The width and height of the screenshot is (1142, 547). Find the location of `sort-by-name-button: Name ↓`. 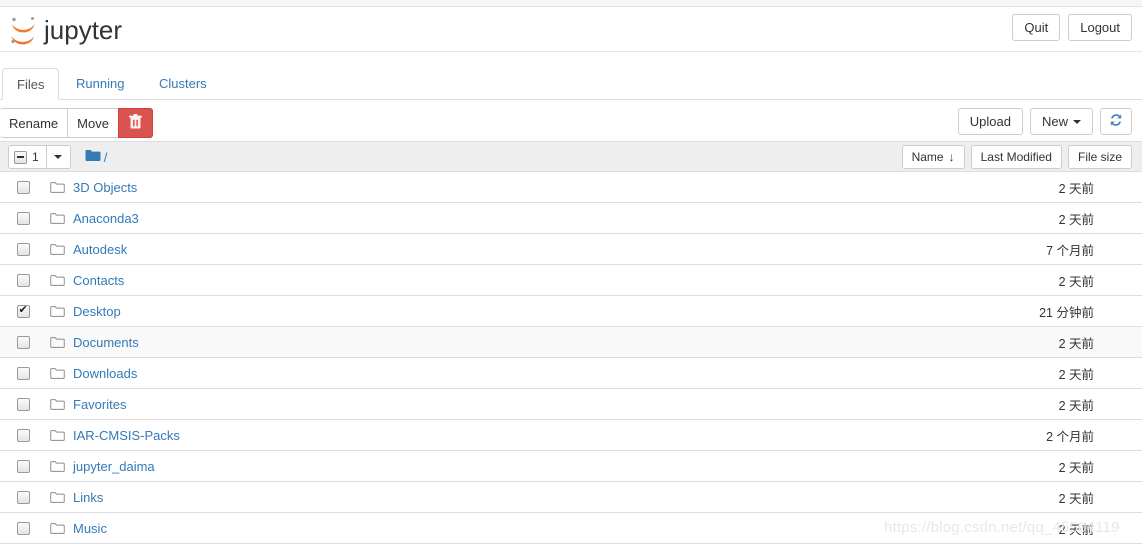

sort-by-name-button: Name ↓ is located at coordinates (933, 157).